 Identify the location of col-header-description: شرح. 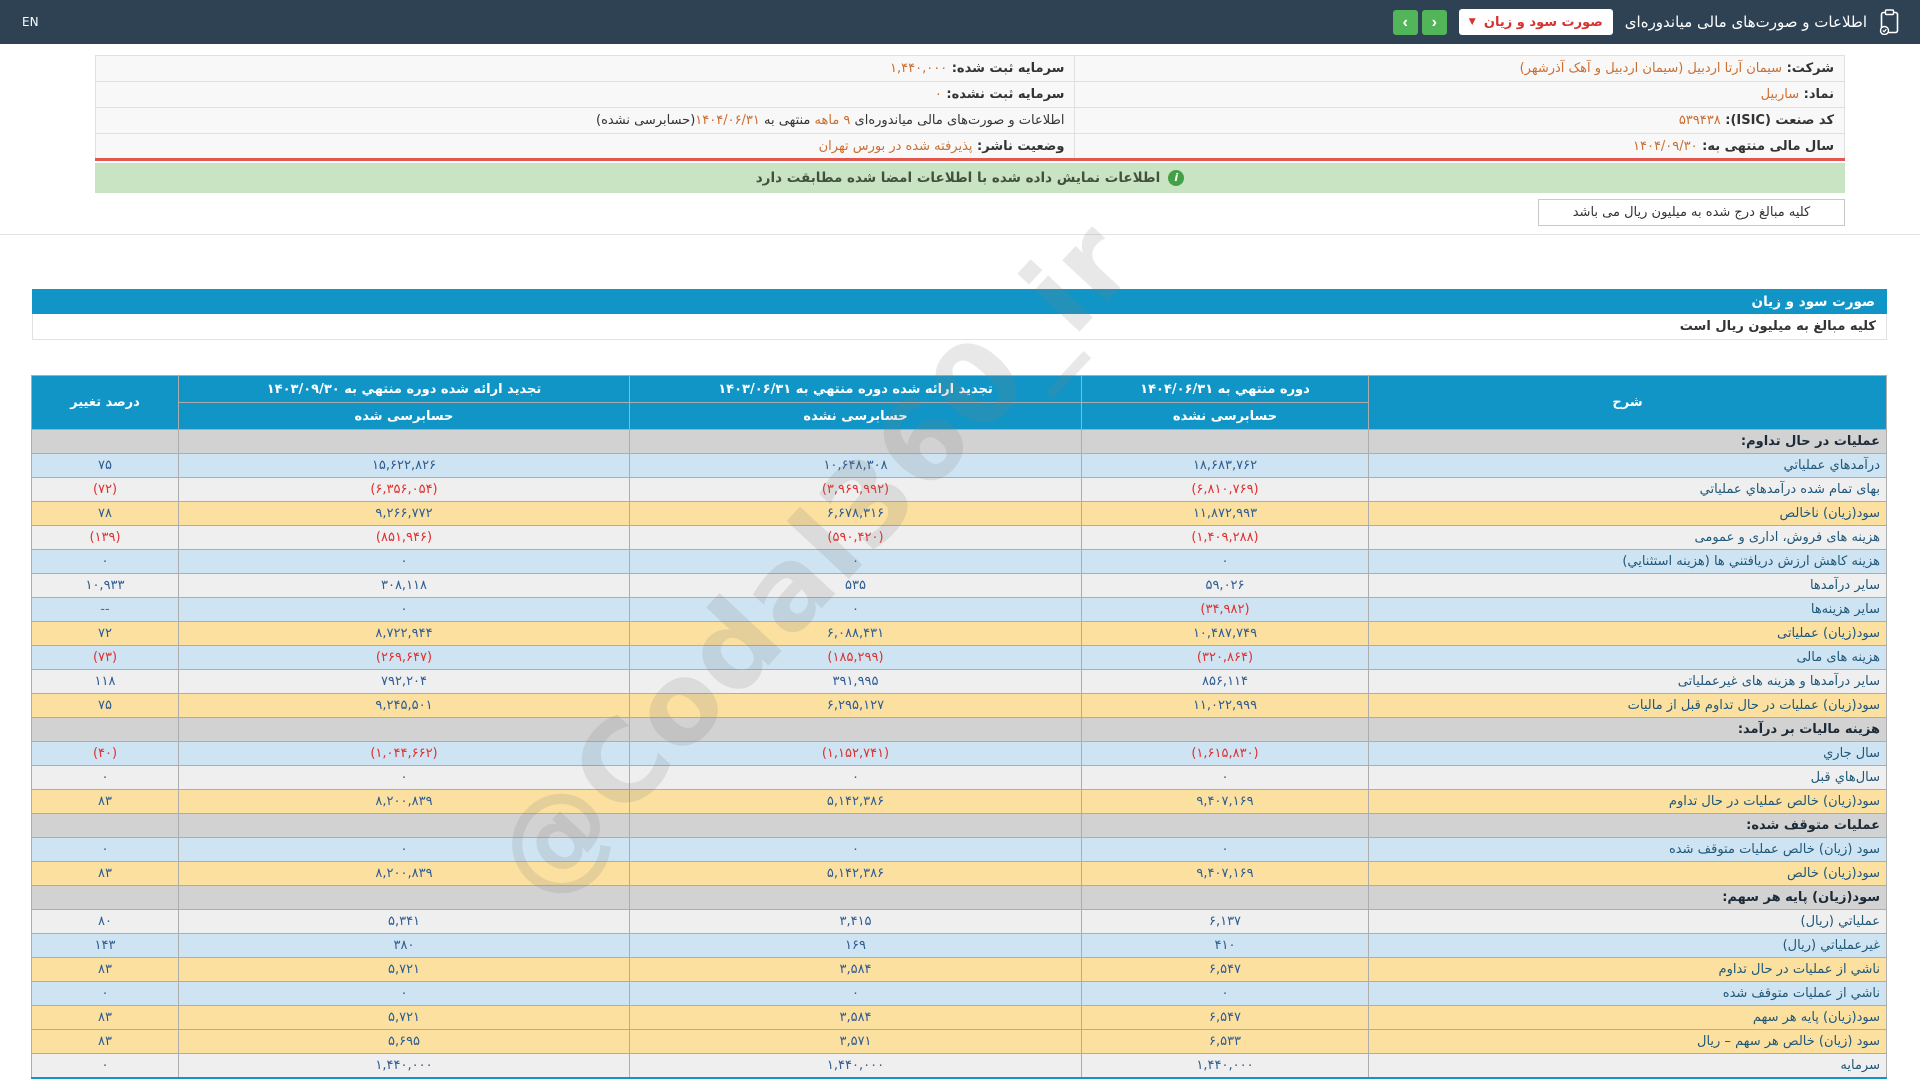
(1627, 402).